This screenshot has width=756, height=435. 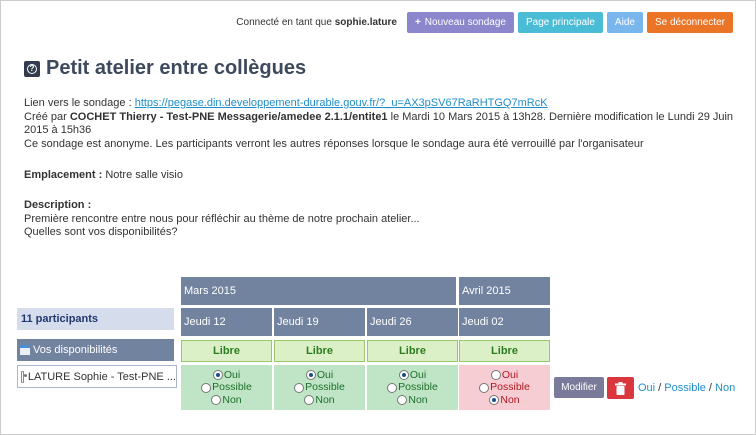 What do you see at coordinates (144, 175) in the screenshot?
I see `location-value: Notre salle visio` at bounding box center [144, 175].